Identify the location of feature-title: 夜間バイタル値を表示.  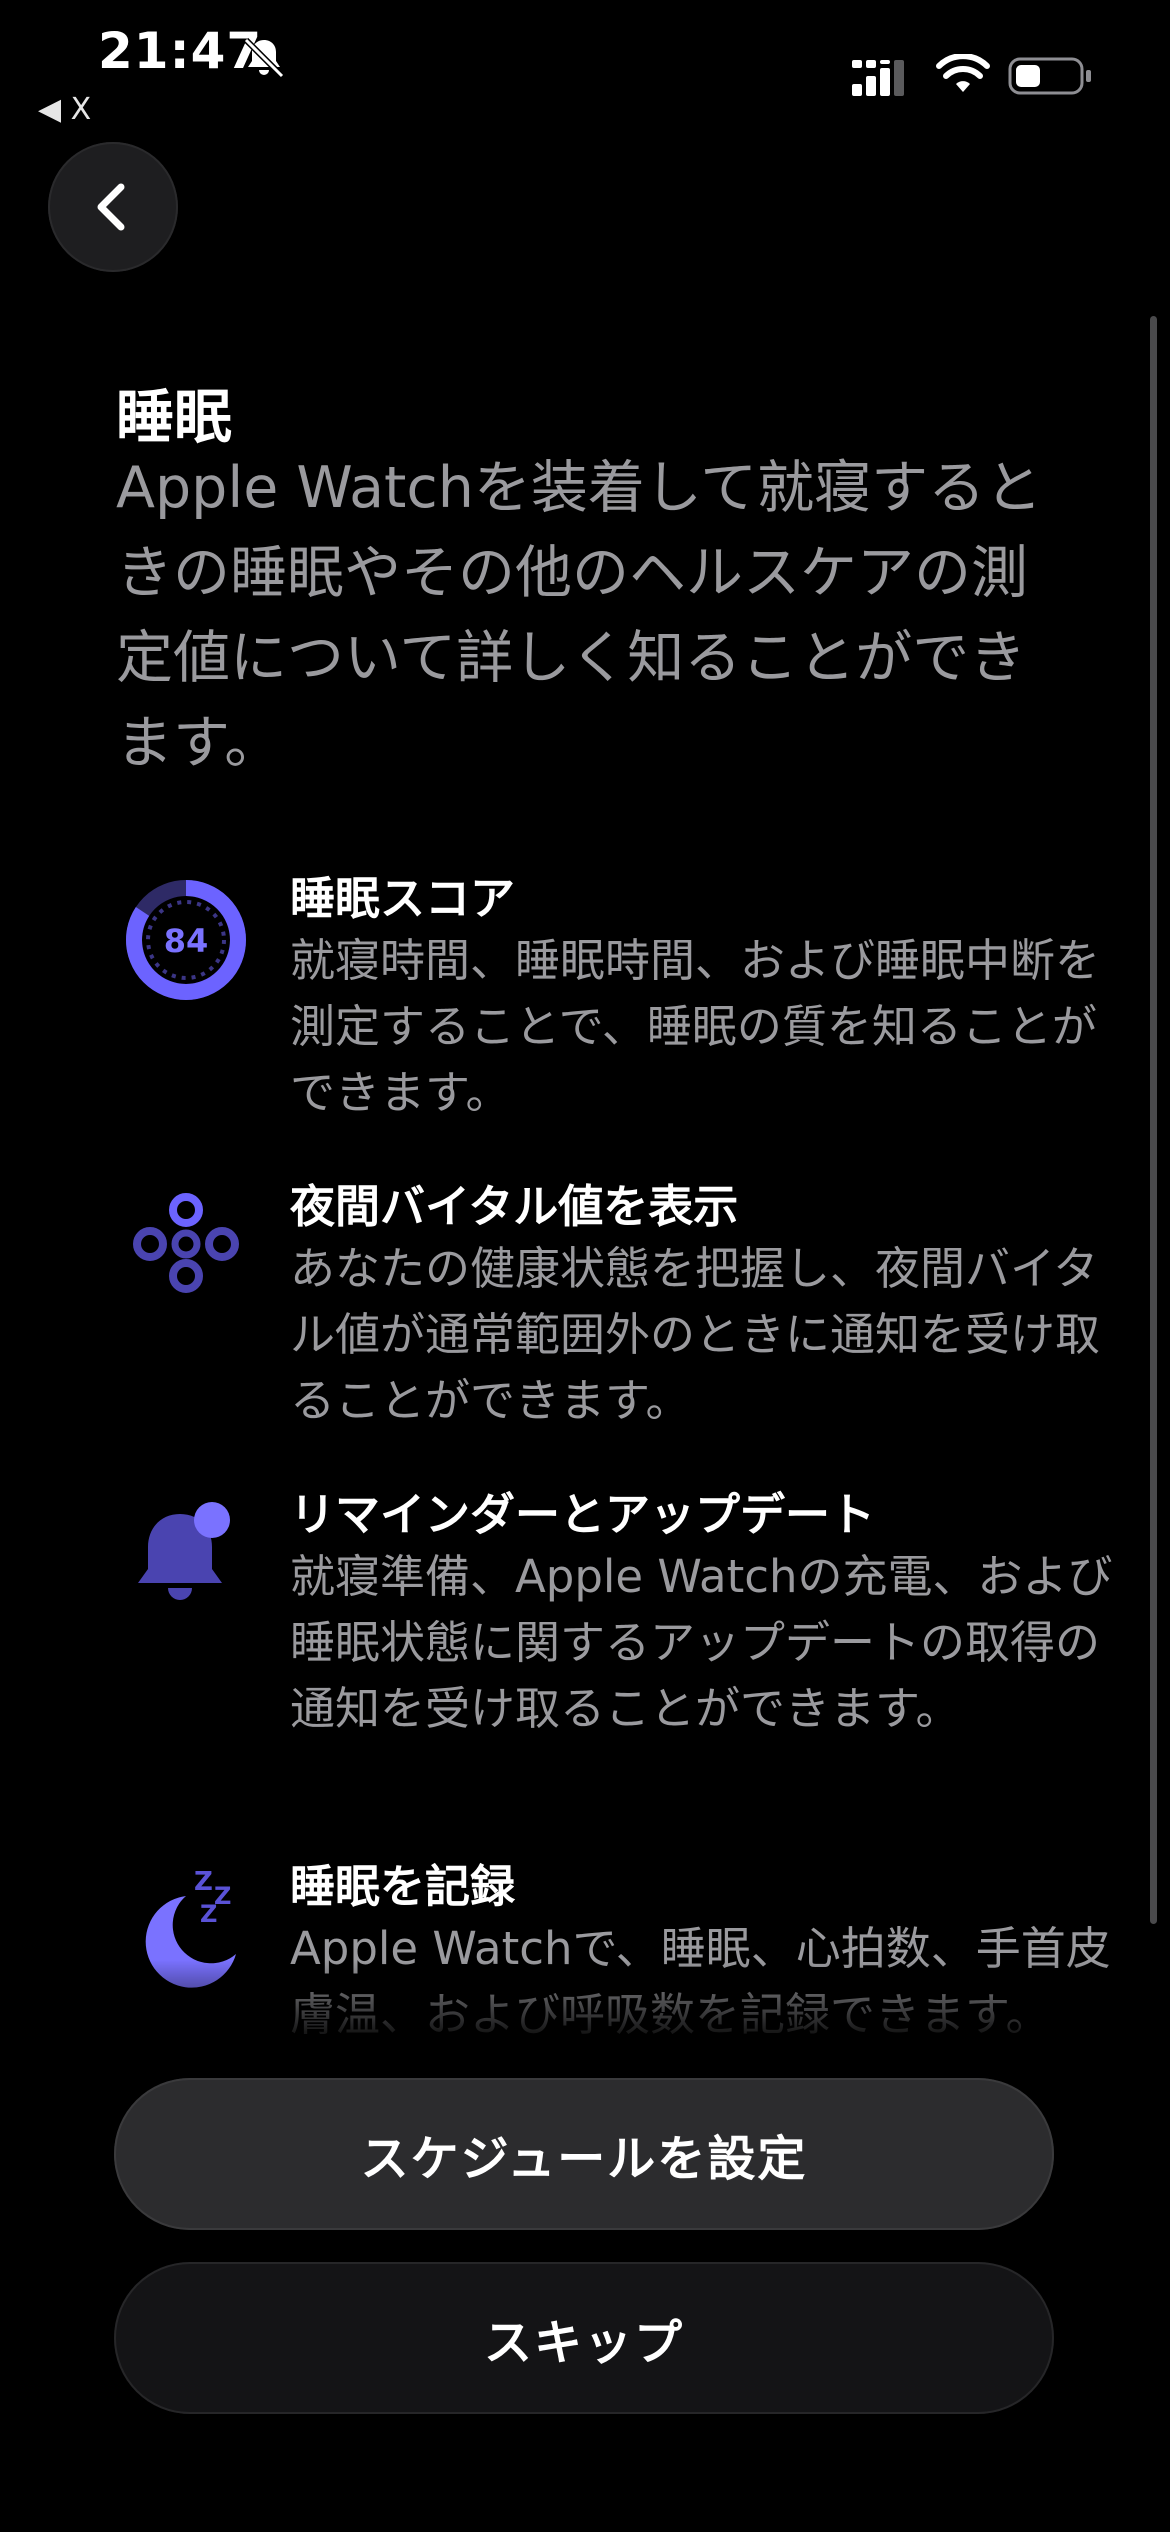
(514, 1206).